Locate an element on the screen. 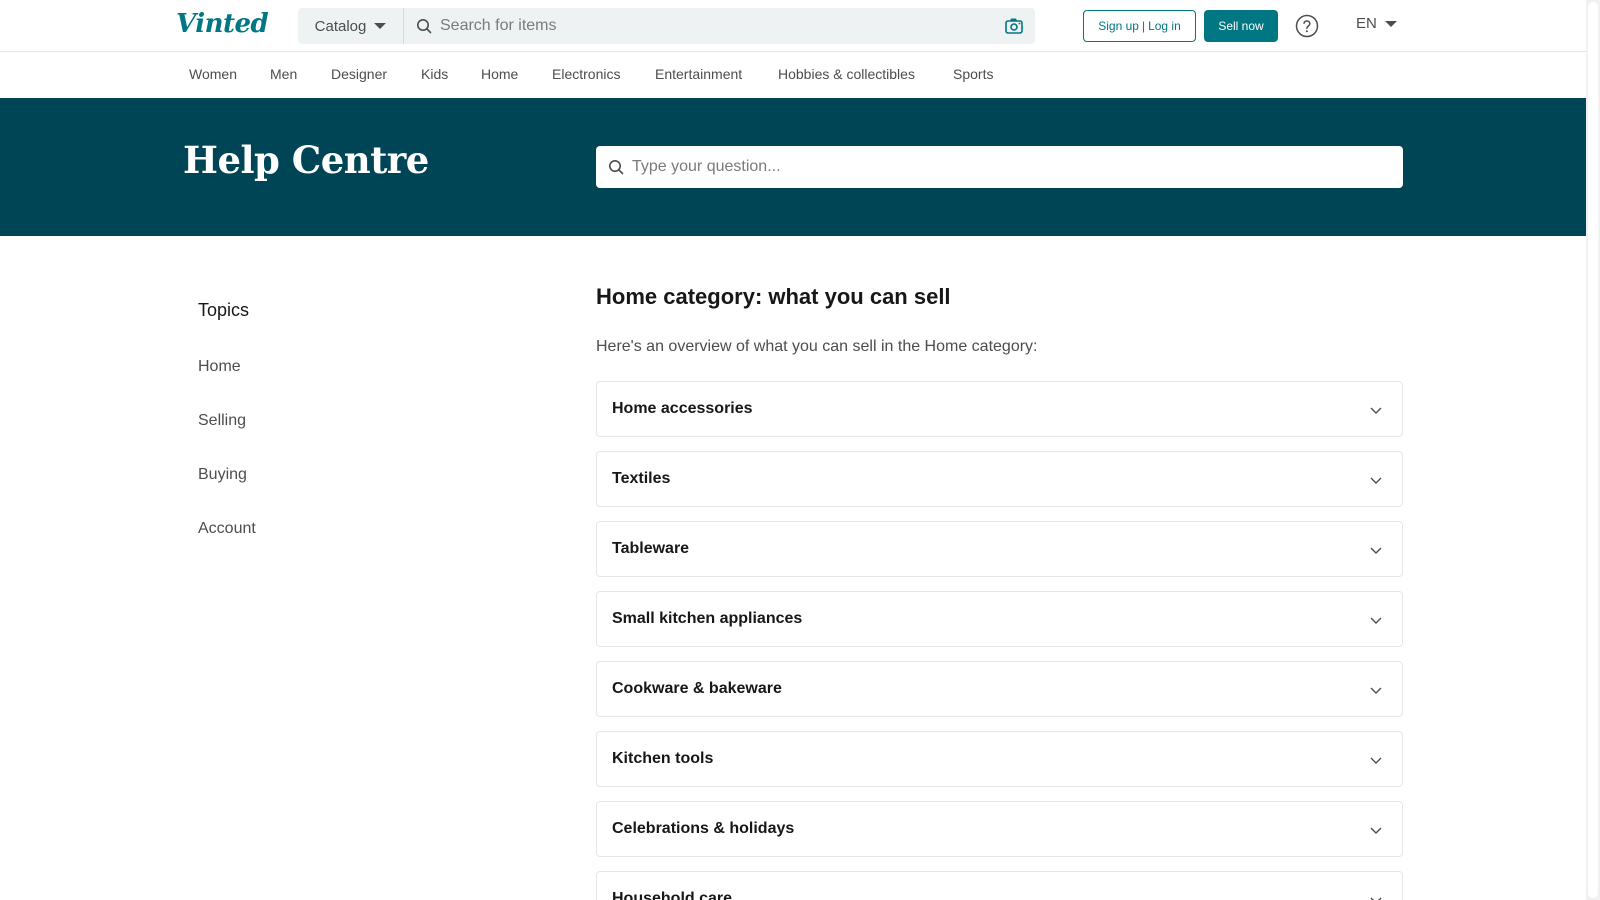 Image resolution: width=1600 pixels, height=900 pixels. nav-electronics: Electronics is located at coordinates (586, 74).